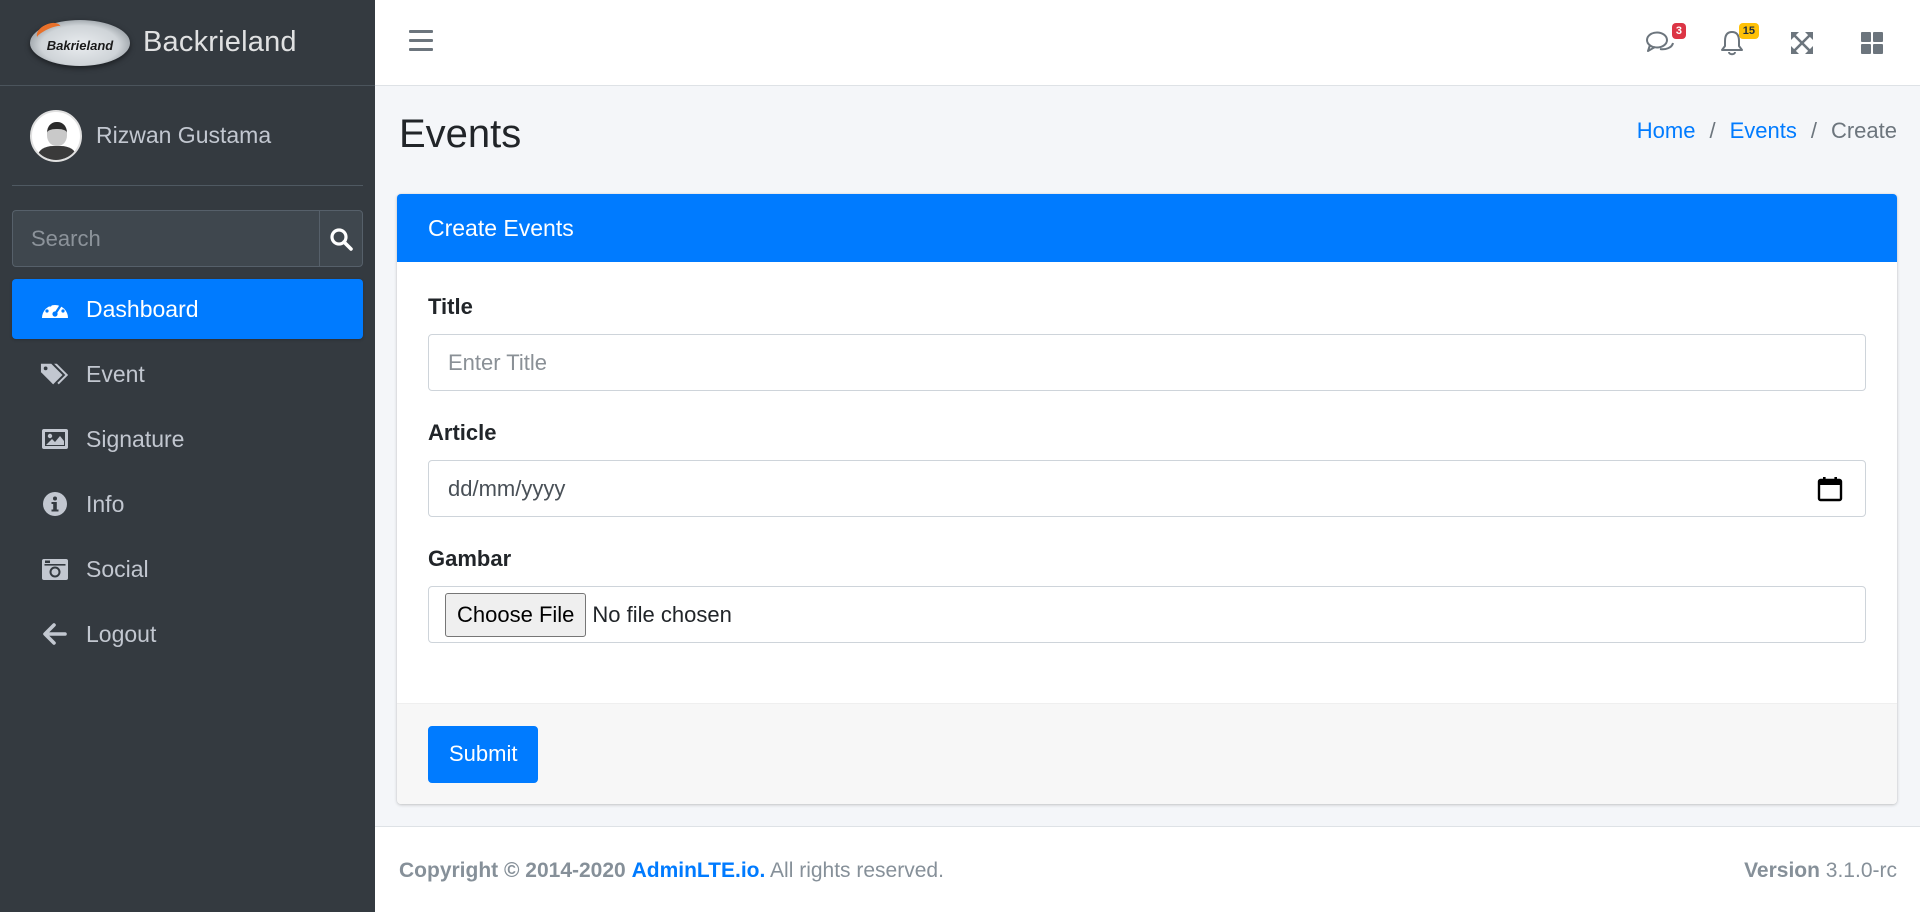  I want to click on search-input, so click(165, 238).